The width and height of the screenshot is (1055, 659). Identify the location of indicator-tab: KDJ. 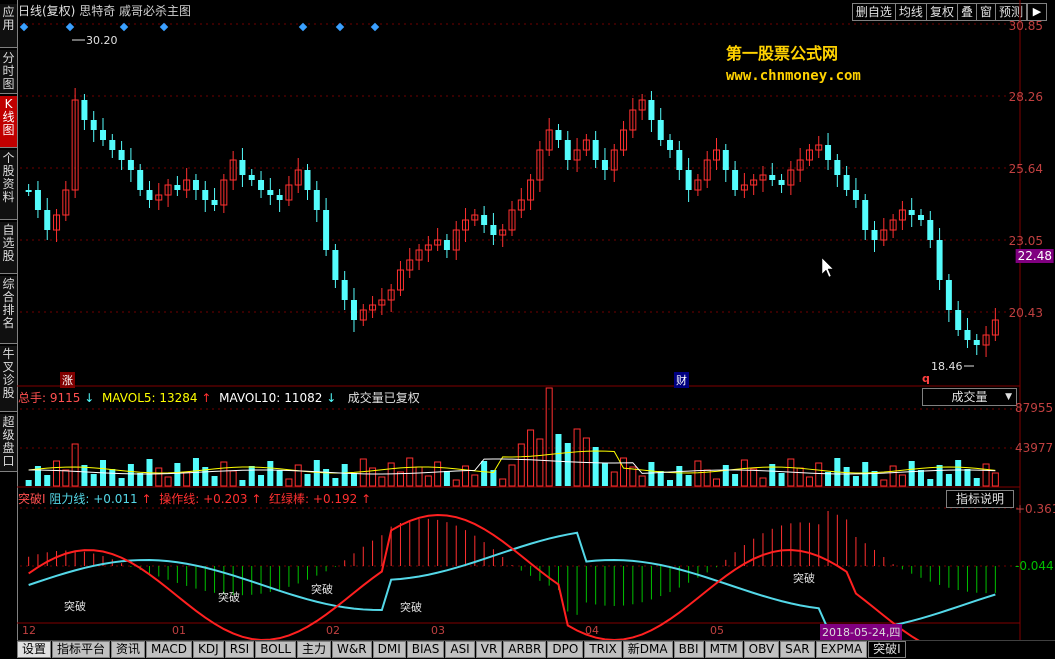
(208, 649).